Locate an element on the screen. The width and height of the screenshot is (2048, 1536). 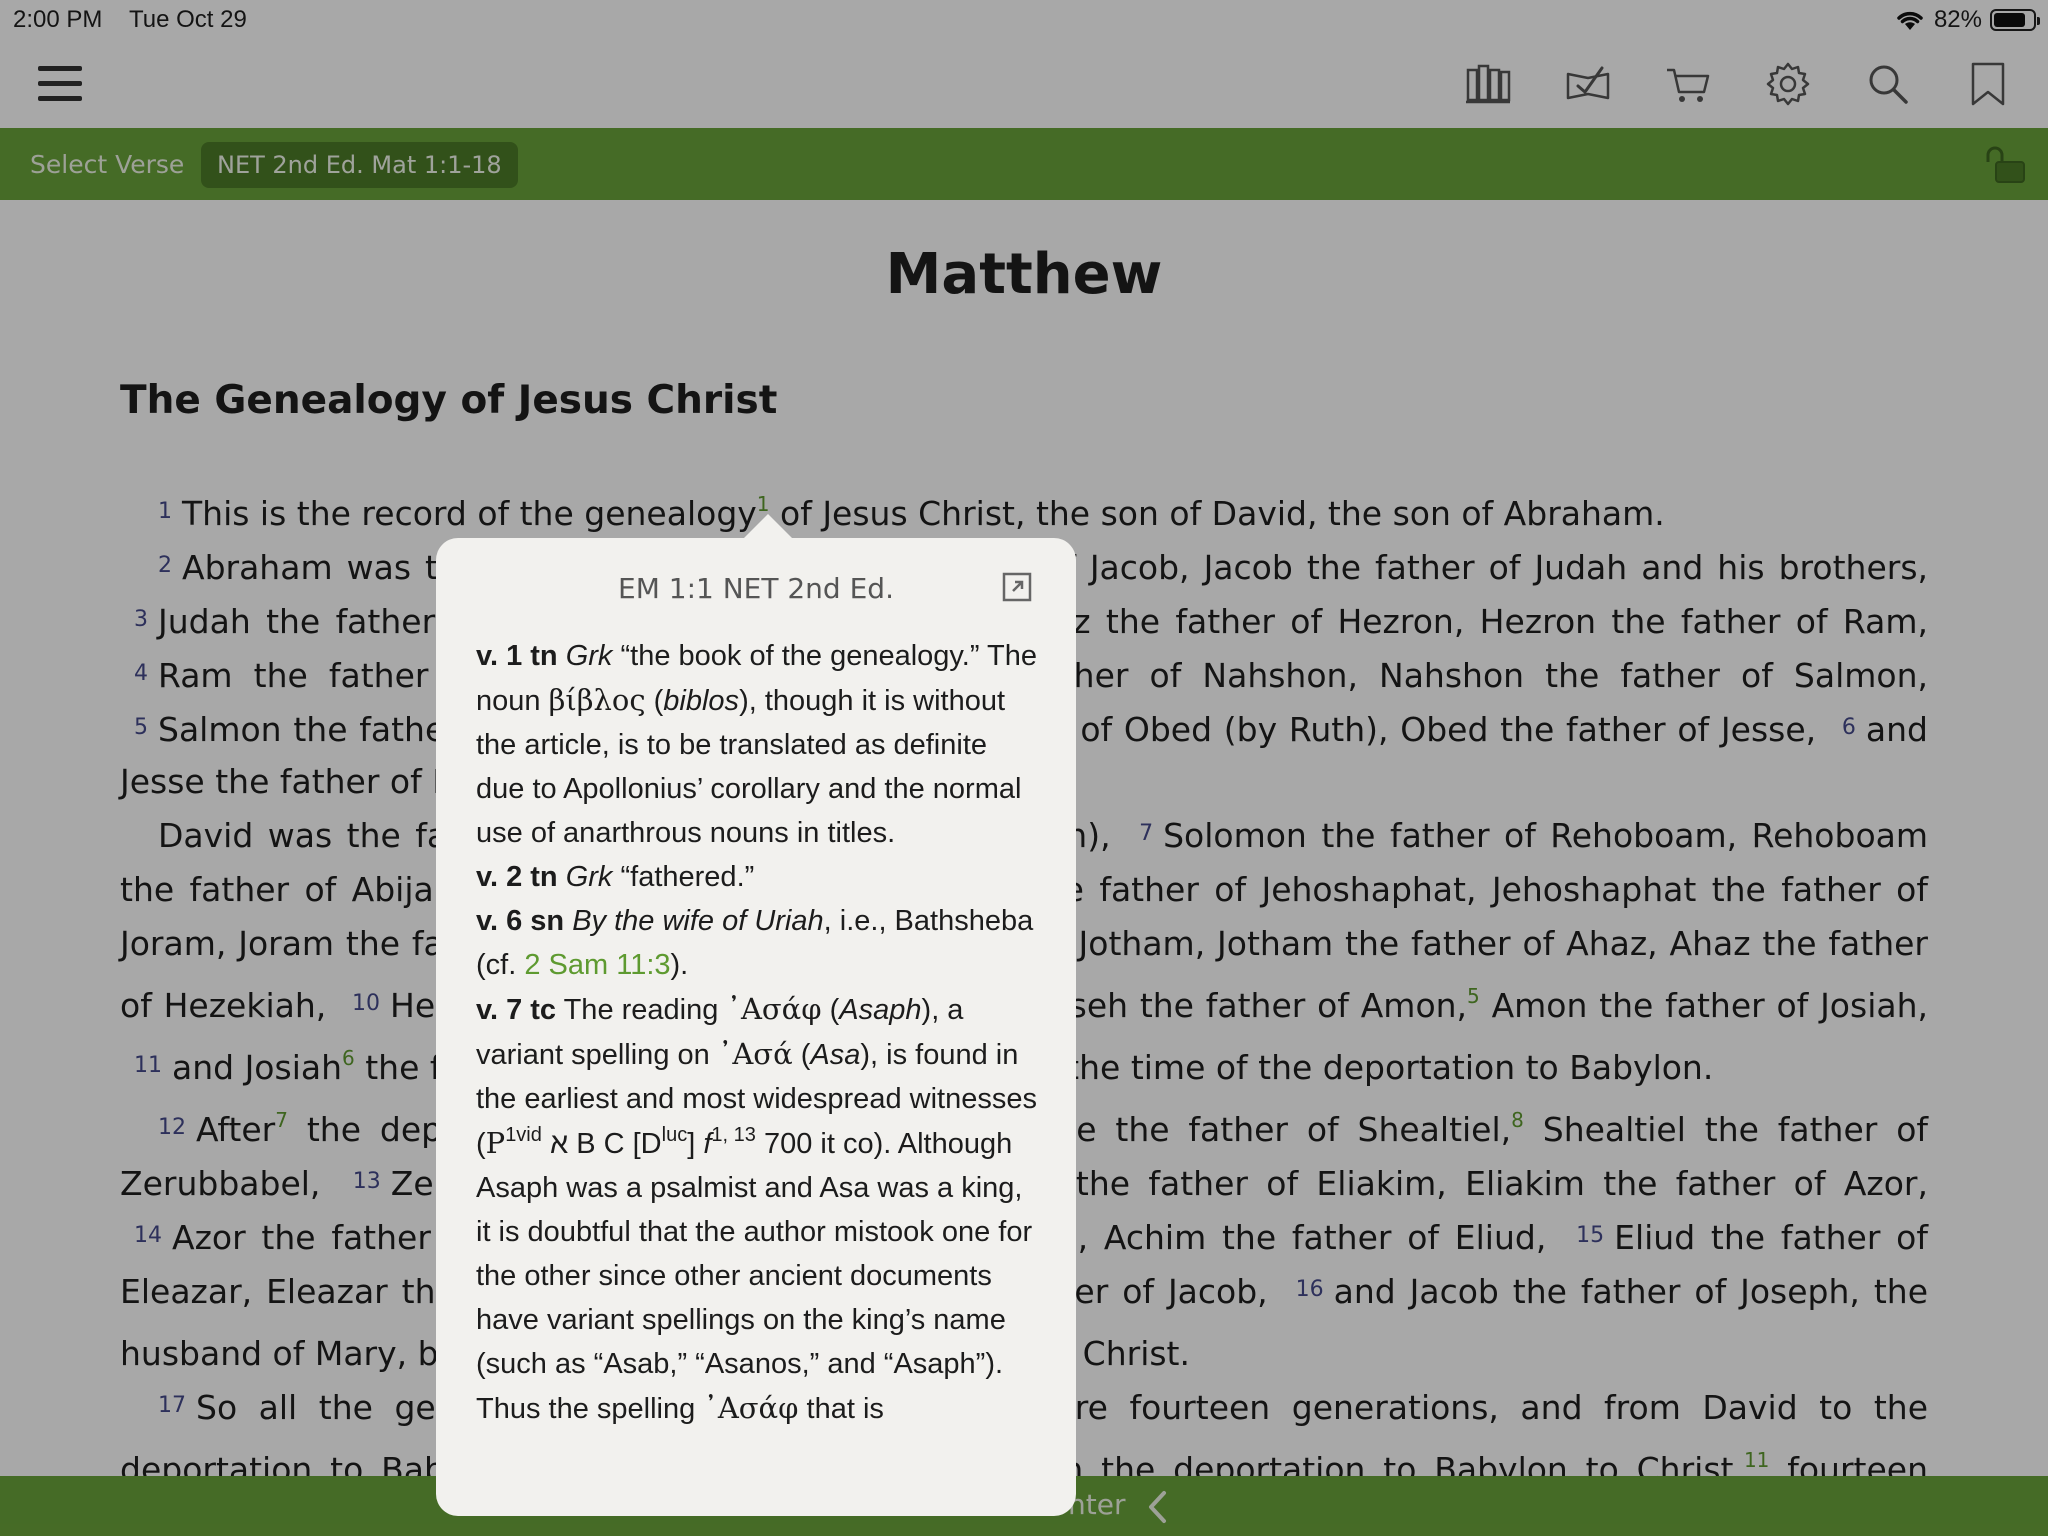
greek-text: ᾽Ασά is located at coordinates (755, 1054).